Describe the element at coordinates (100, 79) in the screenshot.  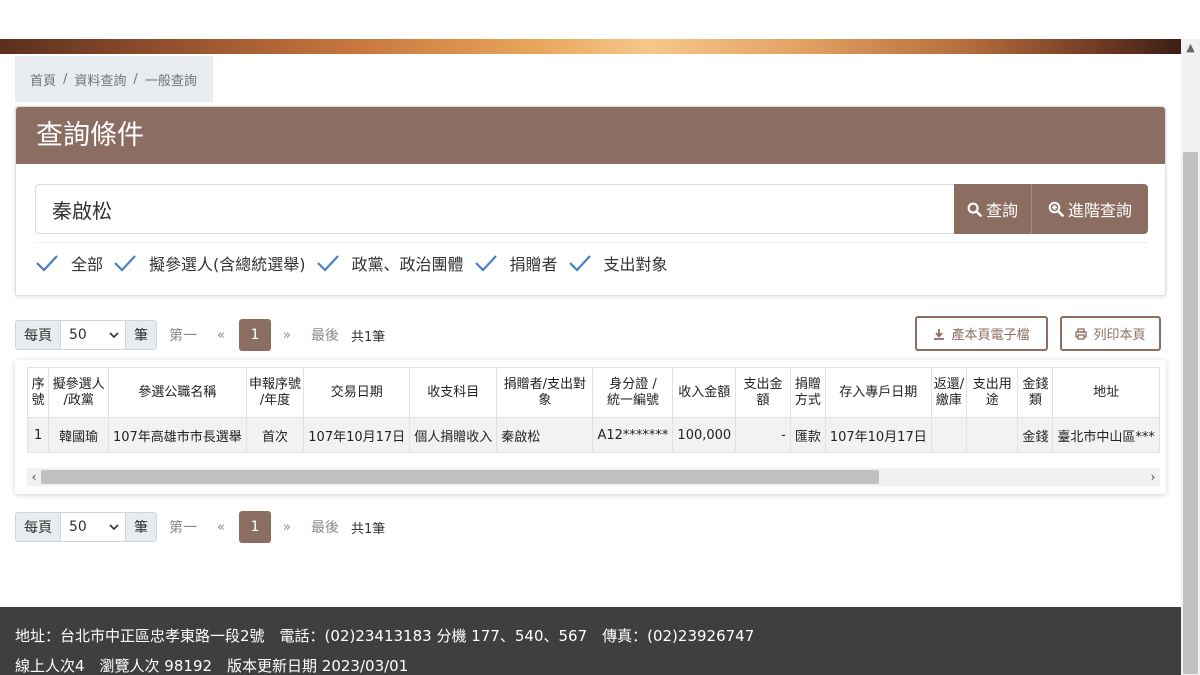
I see `breadcrumb-data-query: 資料查詢` at that location.